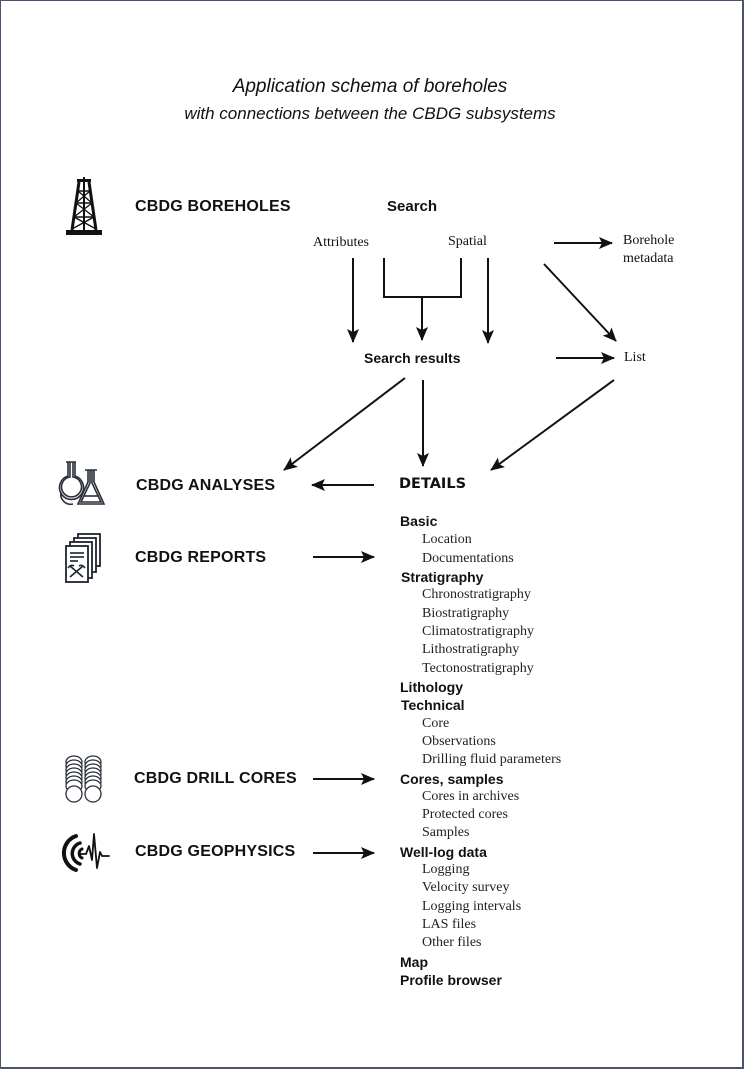 This screenshot has width=744, height=1069. Describe the element at coordinates (422, 278) in the screenshot. I see `bracket-combined-search` at that location.